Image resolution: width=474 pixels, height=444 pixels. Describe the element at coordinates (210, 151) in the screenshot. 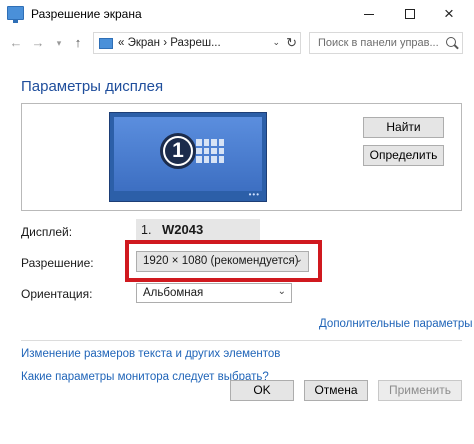

I see `windows-icon` at that location.